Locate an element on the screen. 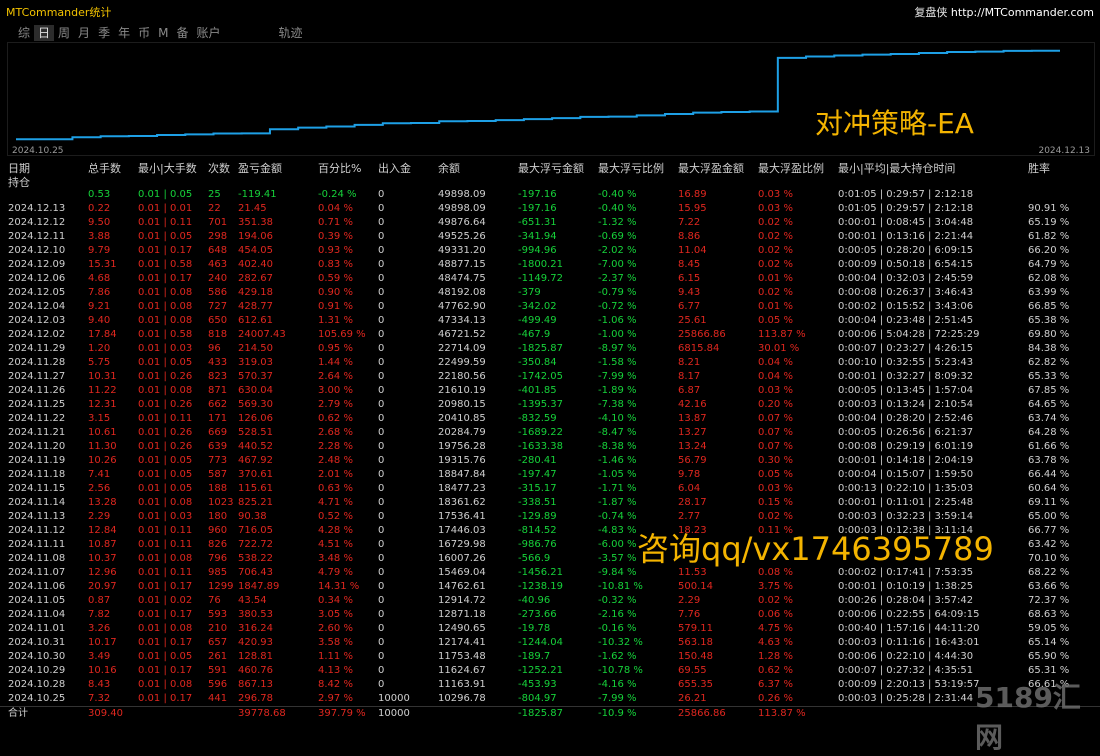 The width and height of the screenshot is (1100, 756). tab-3: 月 is located at coordinates (84, 33).